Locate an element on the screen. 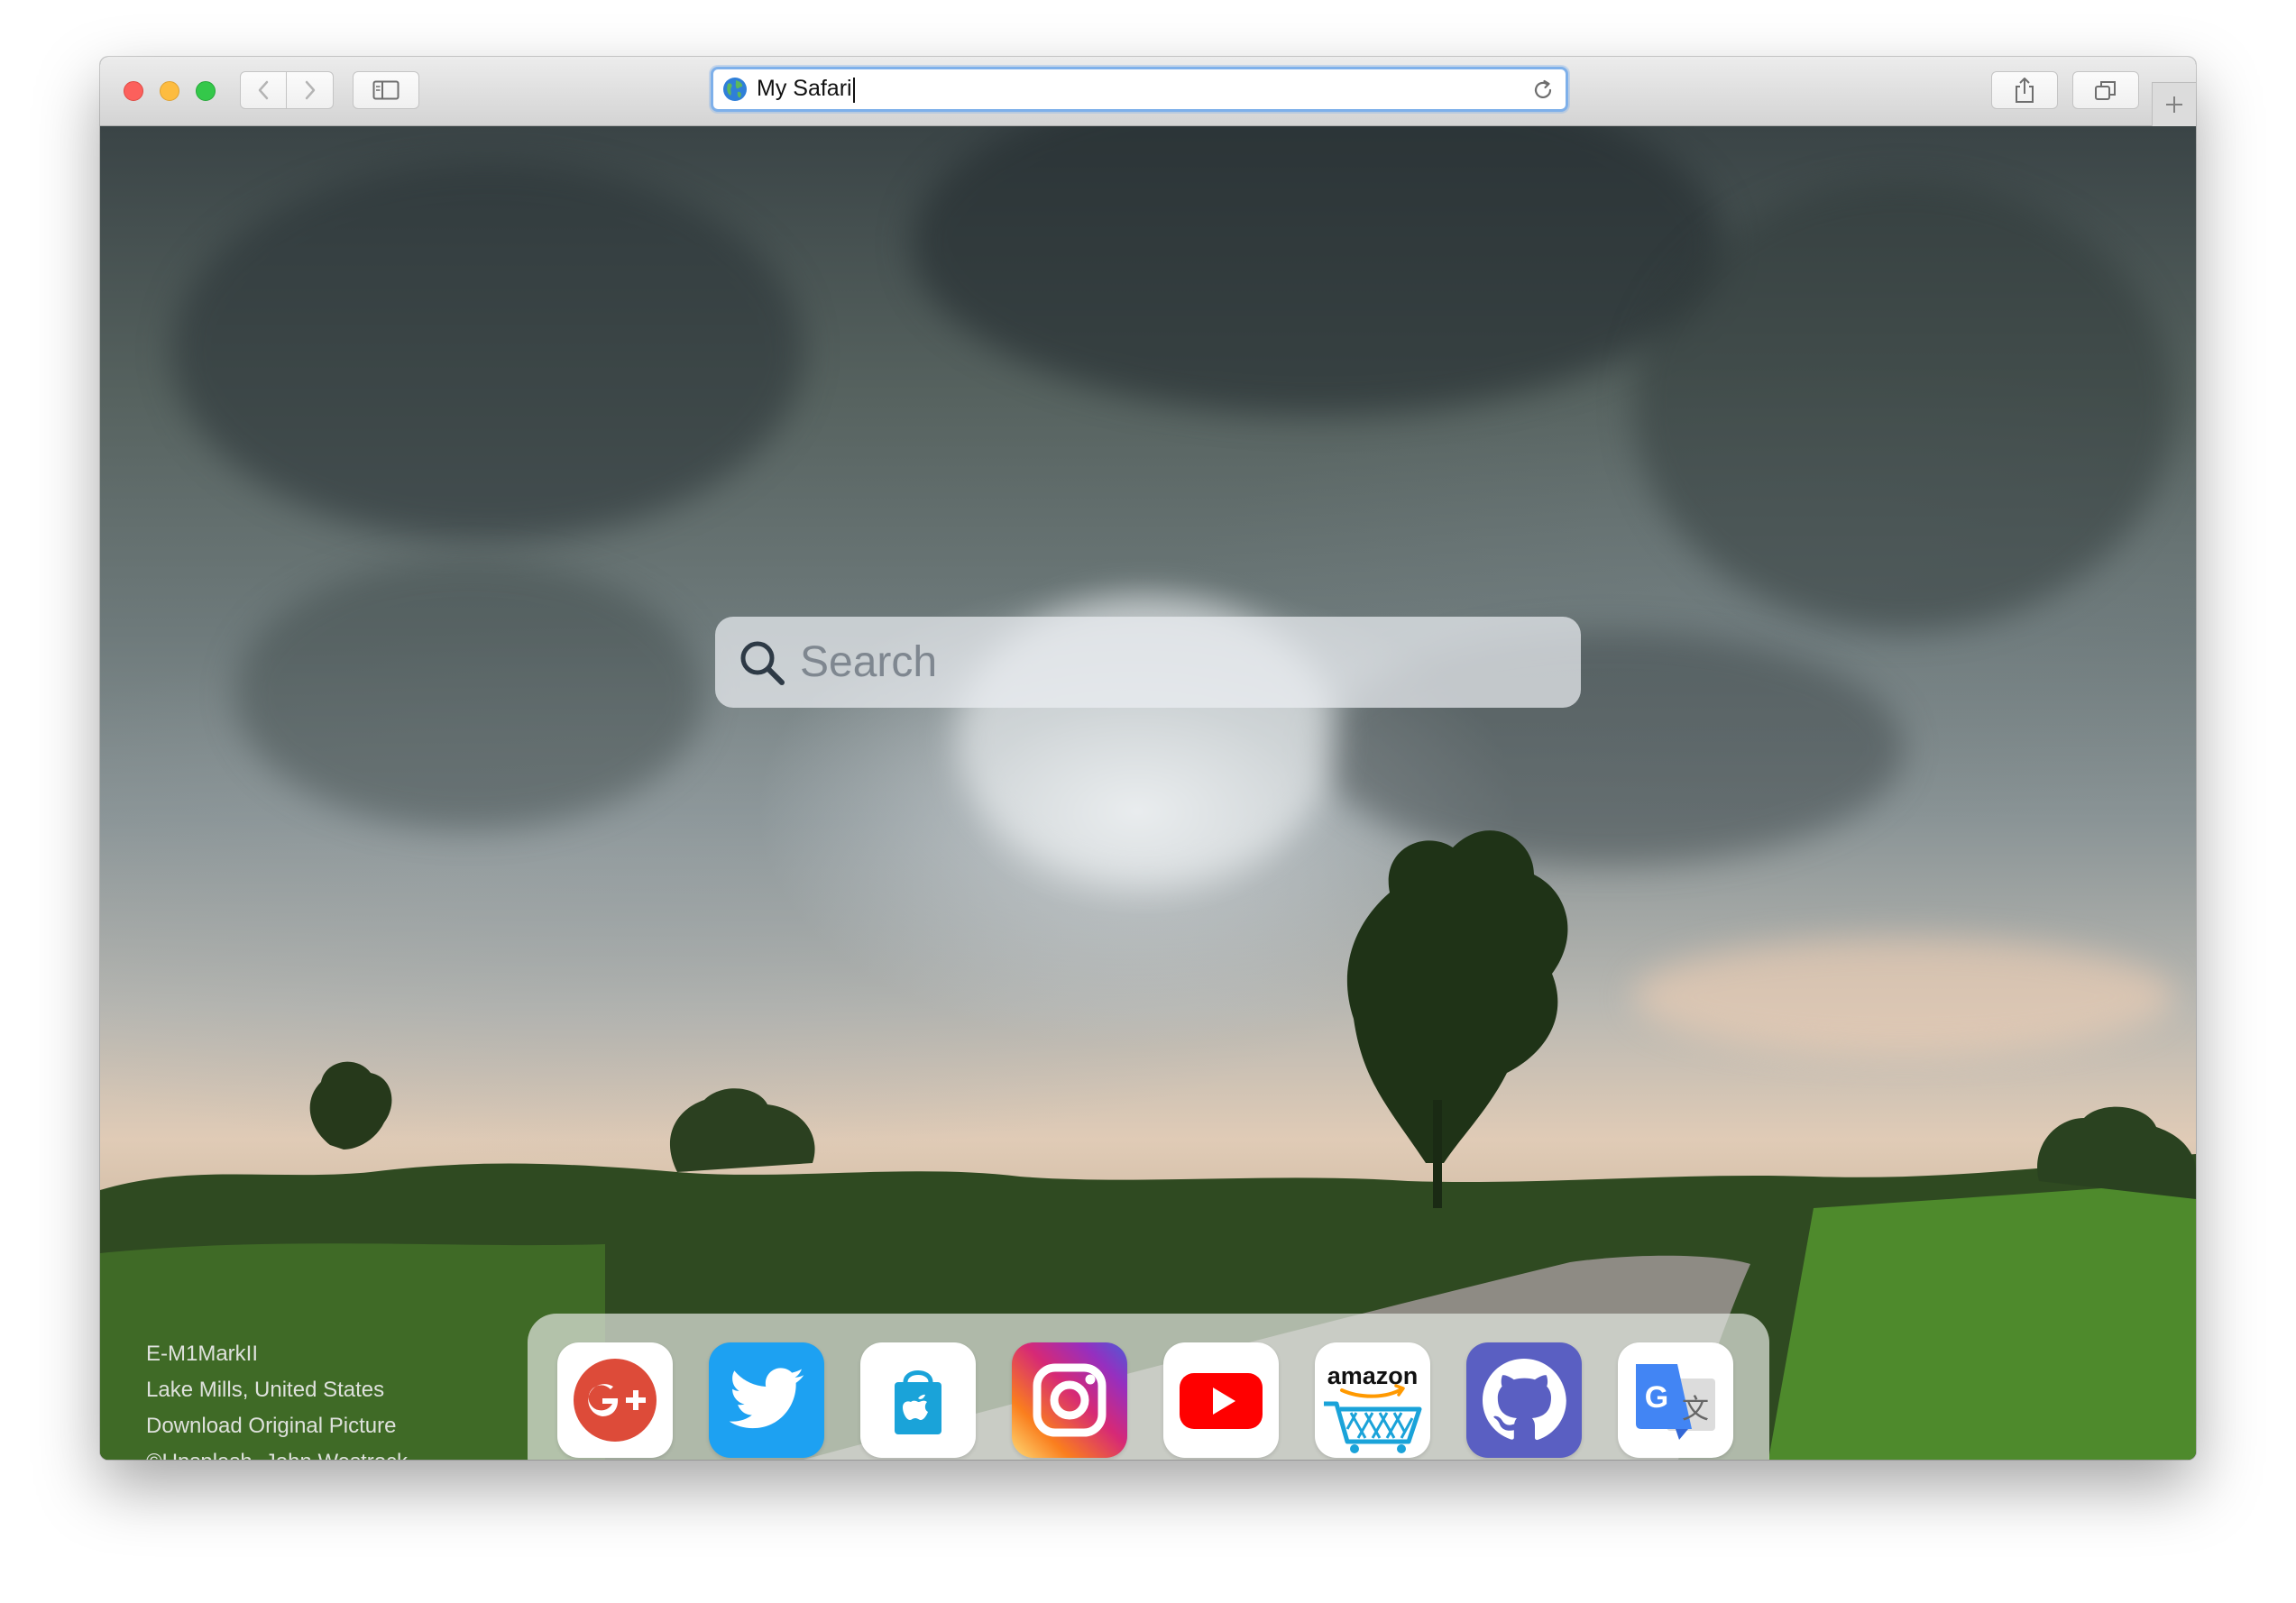  chevron-left-icon is located at coordinates (263, 90).